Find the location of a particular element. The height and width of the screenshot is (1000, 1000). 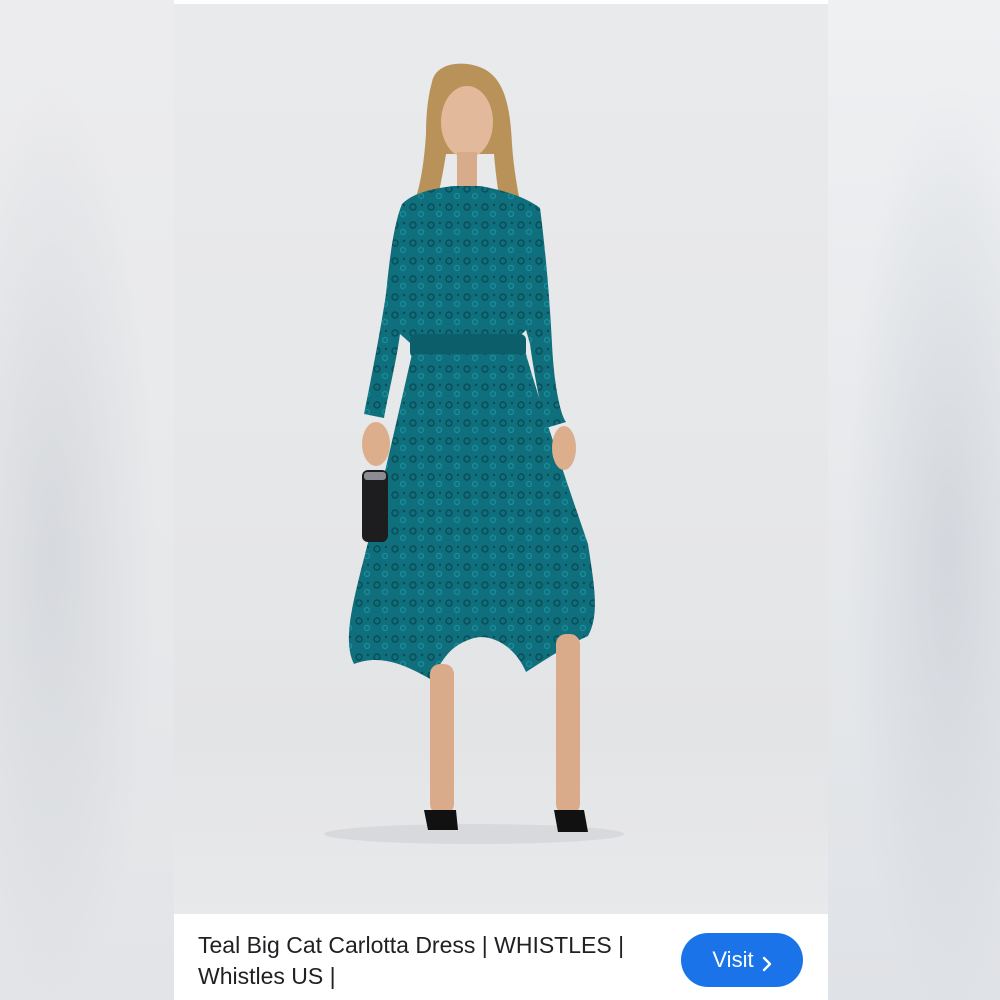

visit-button: Visit is located at coordinates (742, 960).